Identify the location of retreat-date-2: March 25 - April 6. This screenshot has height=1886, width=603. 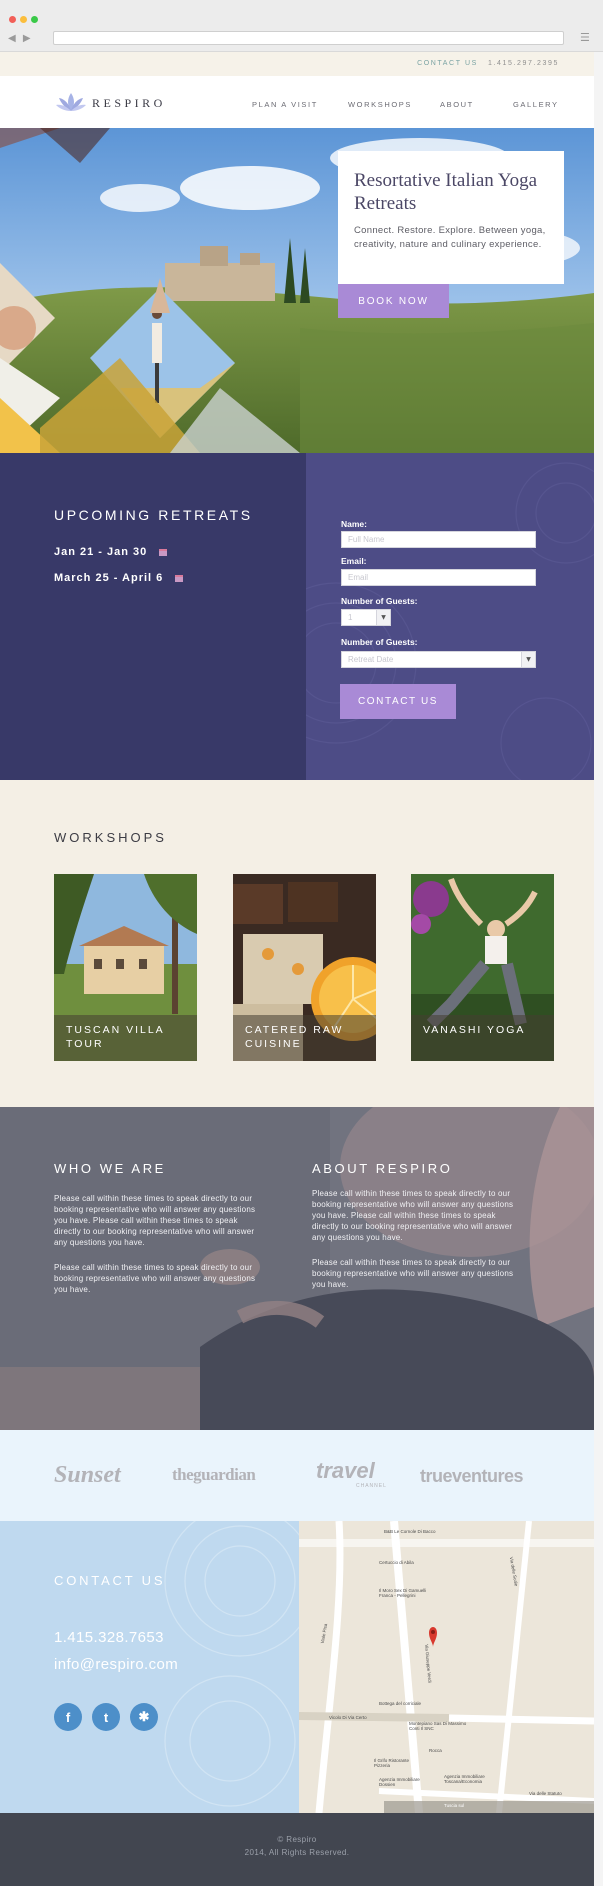
(119, 578).